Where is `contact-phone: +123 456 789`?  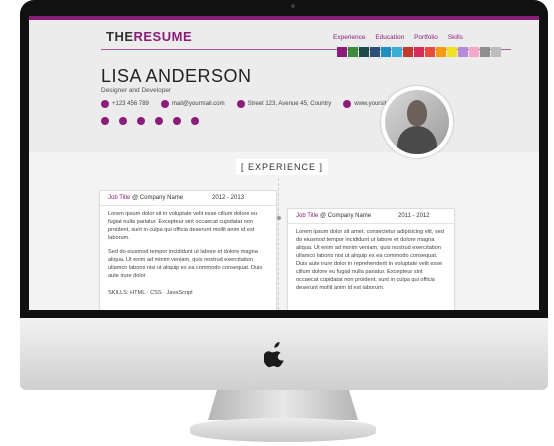 contact-phone: +123 456 789 is located at coordinates (125, 104).